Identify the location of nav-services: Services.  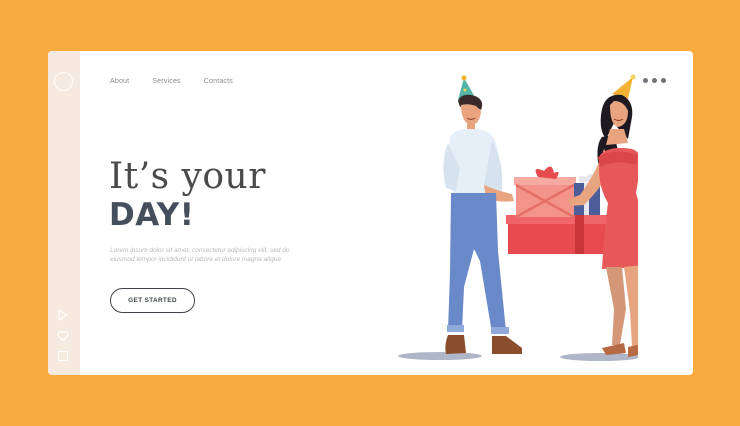
(166, 81).